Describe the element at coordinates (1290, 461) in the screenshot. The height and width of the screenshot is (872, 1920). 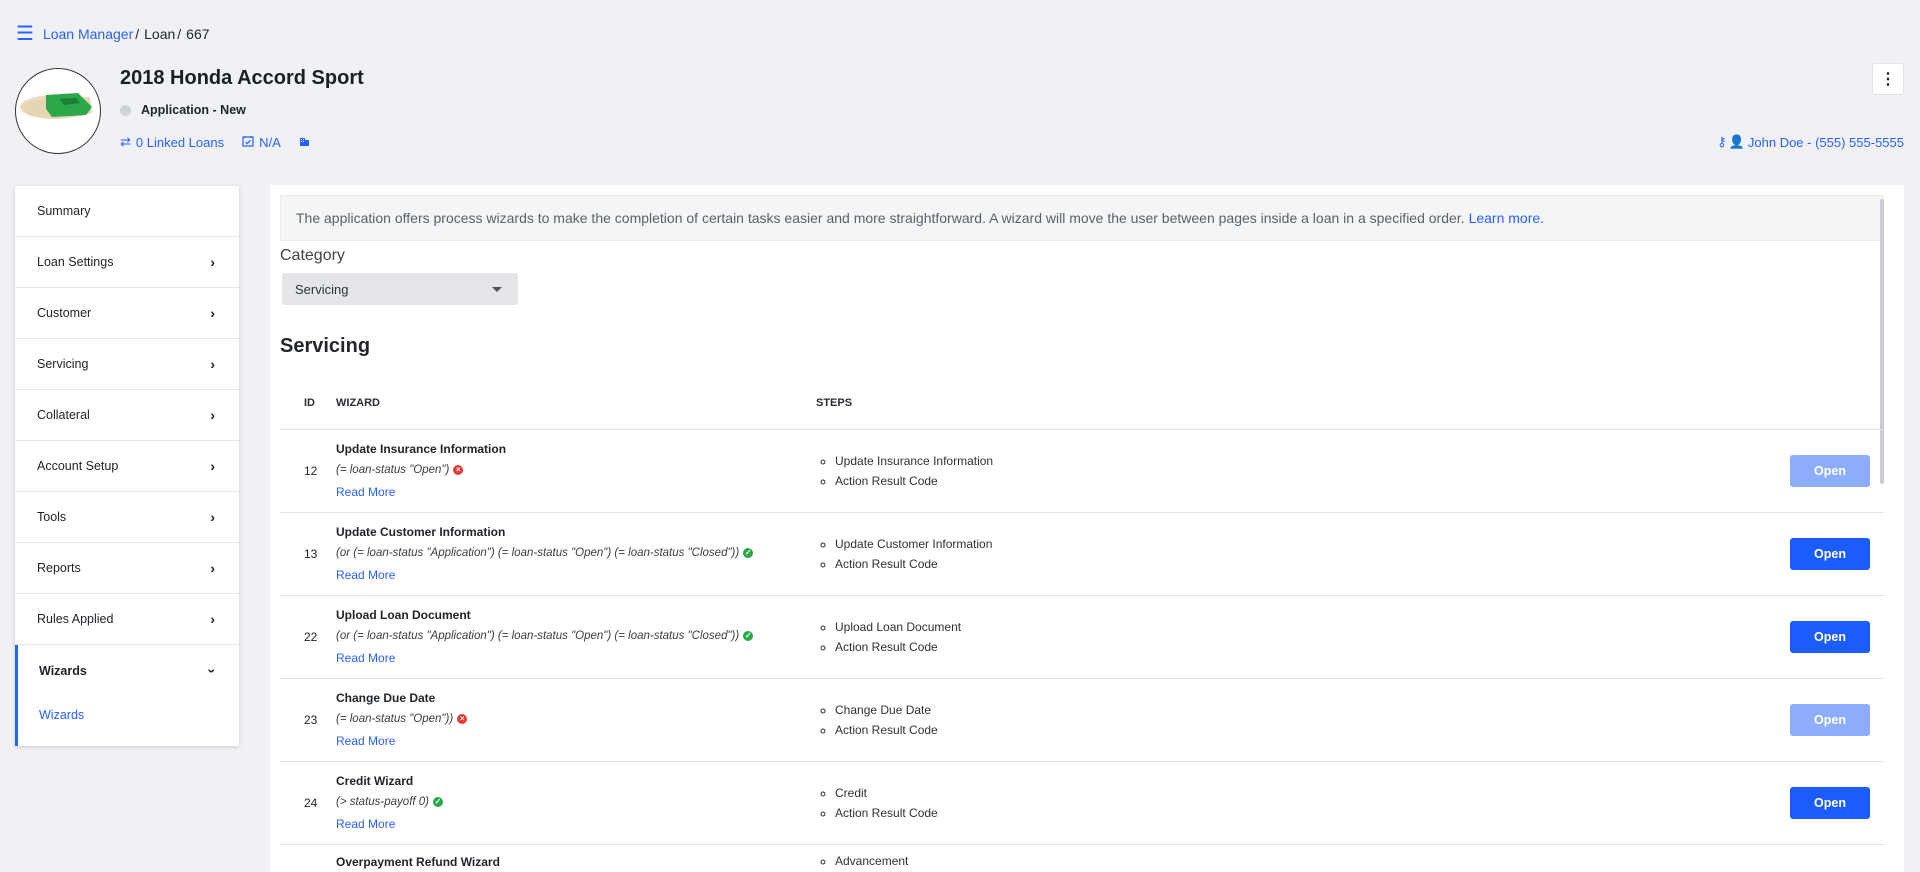
I see `step-item: Update Insurance Information` at that location.